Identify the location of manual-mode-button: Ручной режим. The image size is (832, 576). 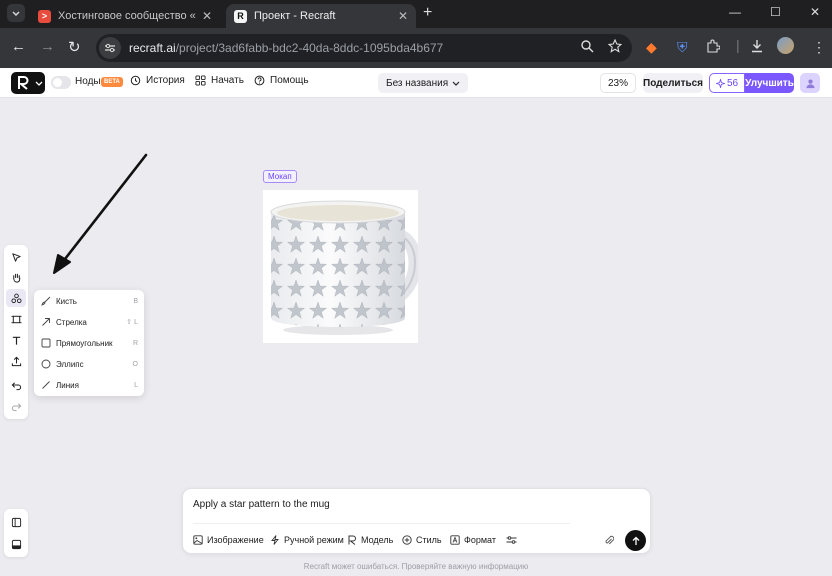
(307, 540).